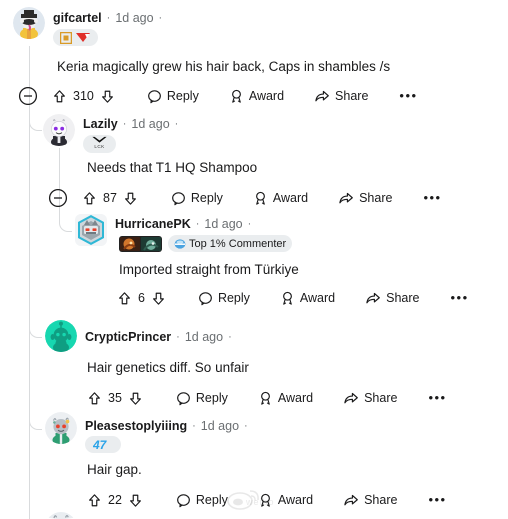  I want to click on avatar-gifcartel, so click(29, 23).